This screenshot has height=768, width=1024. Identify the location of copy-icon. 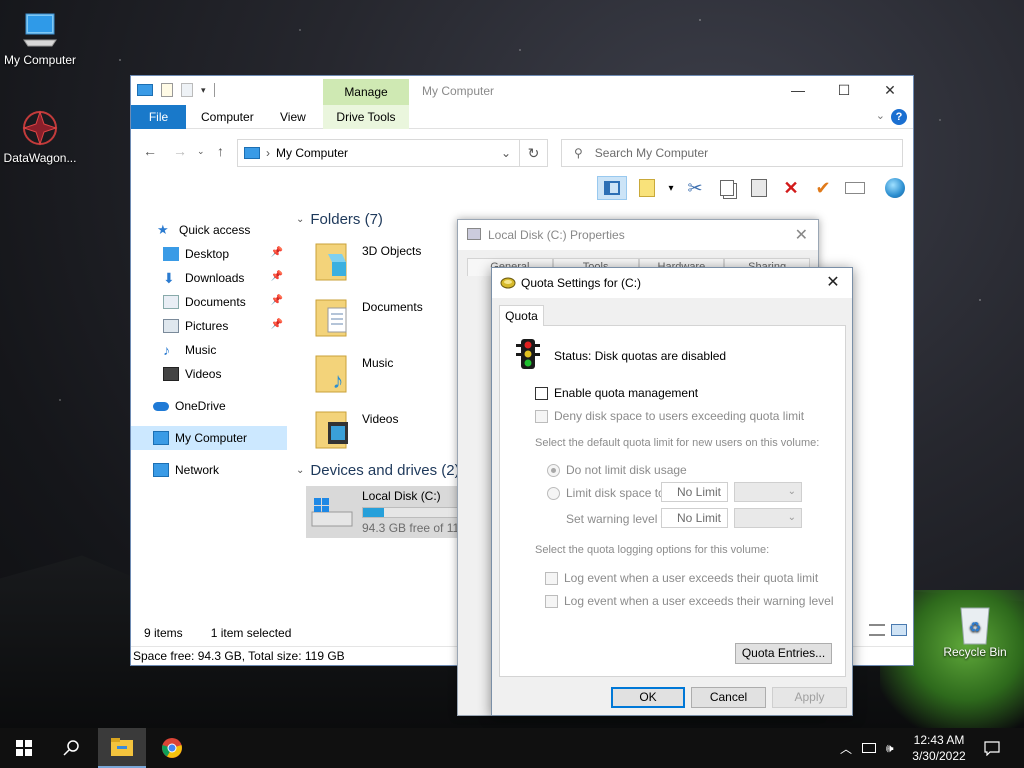
(727, 188).